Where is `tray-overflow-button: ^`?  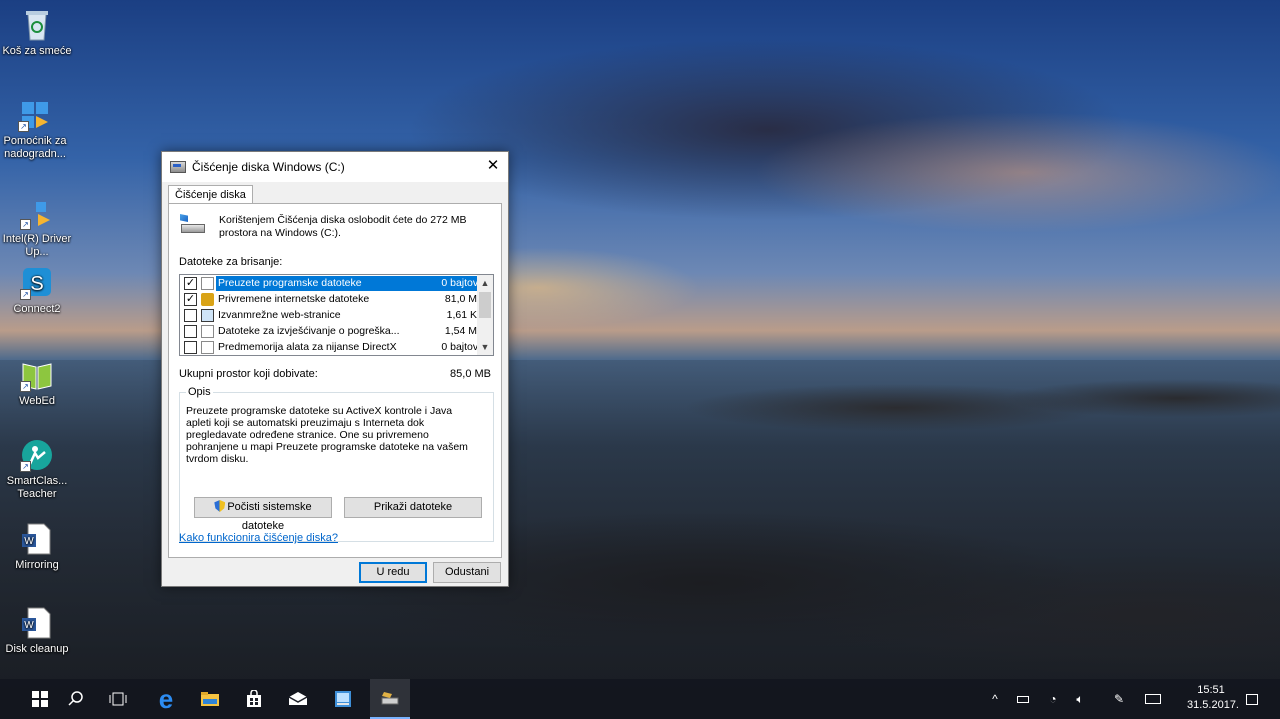 tray-overflow-button: ^ is located at coordinates (995, 699).